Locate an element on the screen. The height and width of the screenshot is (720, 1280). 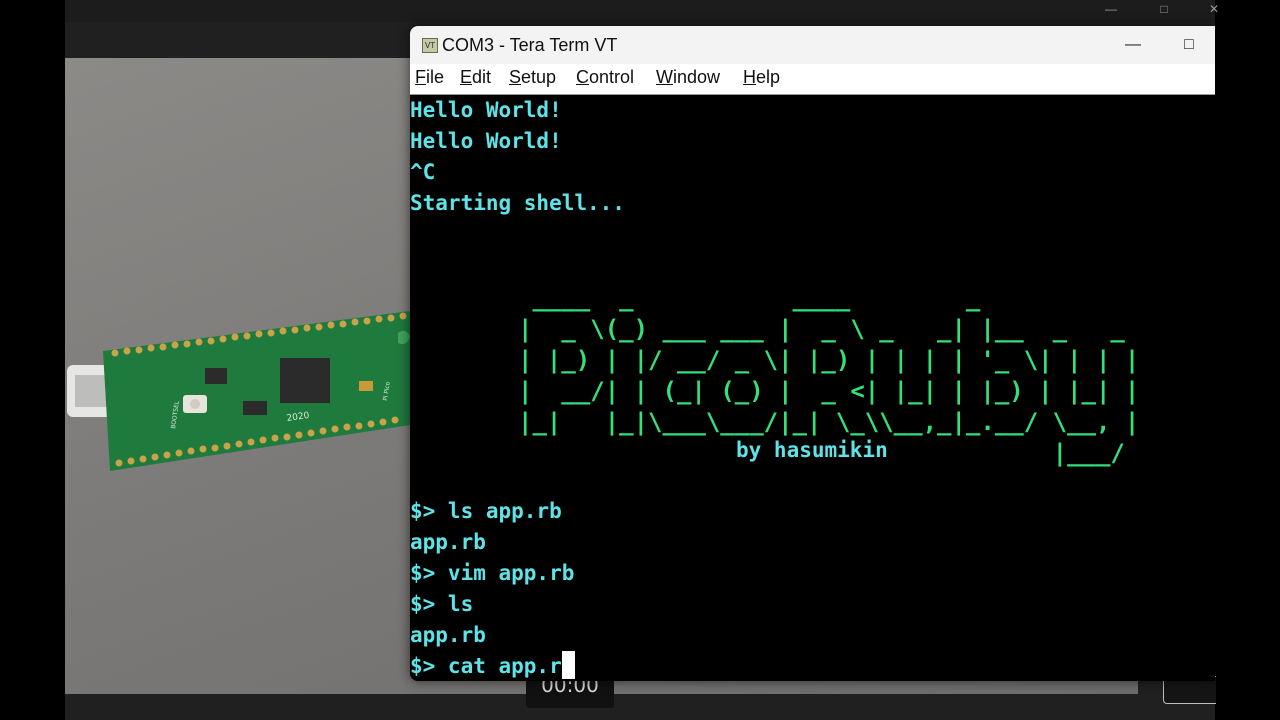
tera-term-app-icon: VT is located at coordinates (430, 45).